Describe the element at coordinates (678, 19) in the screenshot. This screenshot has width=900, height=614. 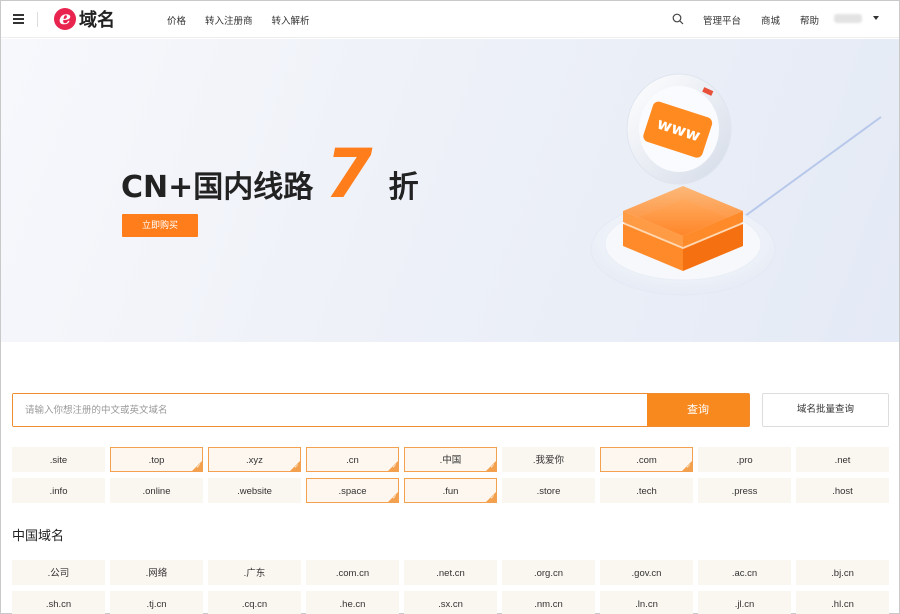
I see `search-icon` at that location.